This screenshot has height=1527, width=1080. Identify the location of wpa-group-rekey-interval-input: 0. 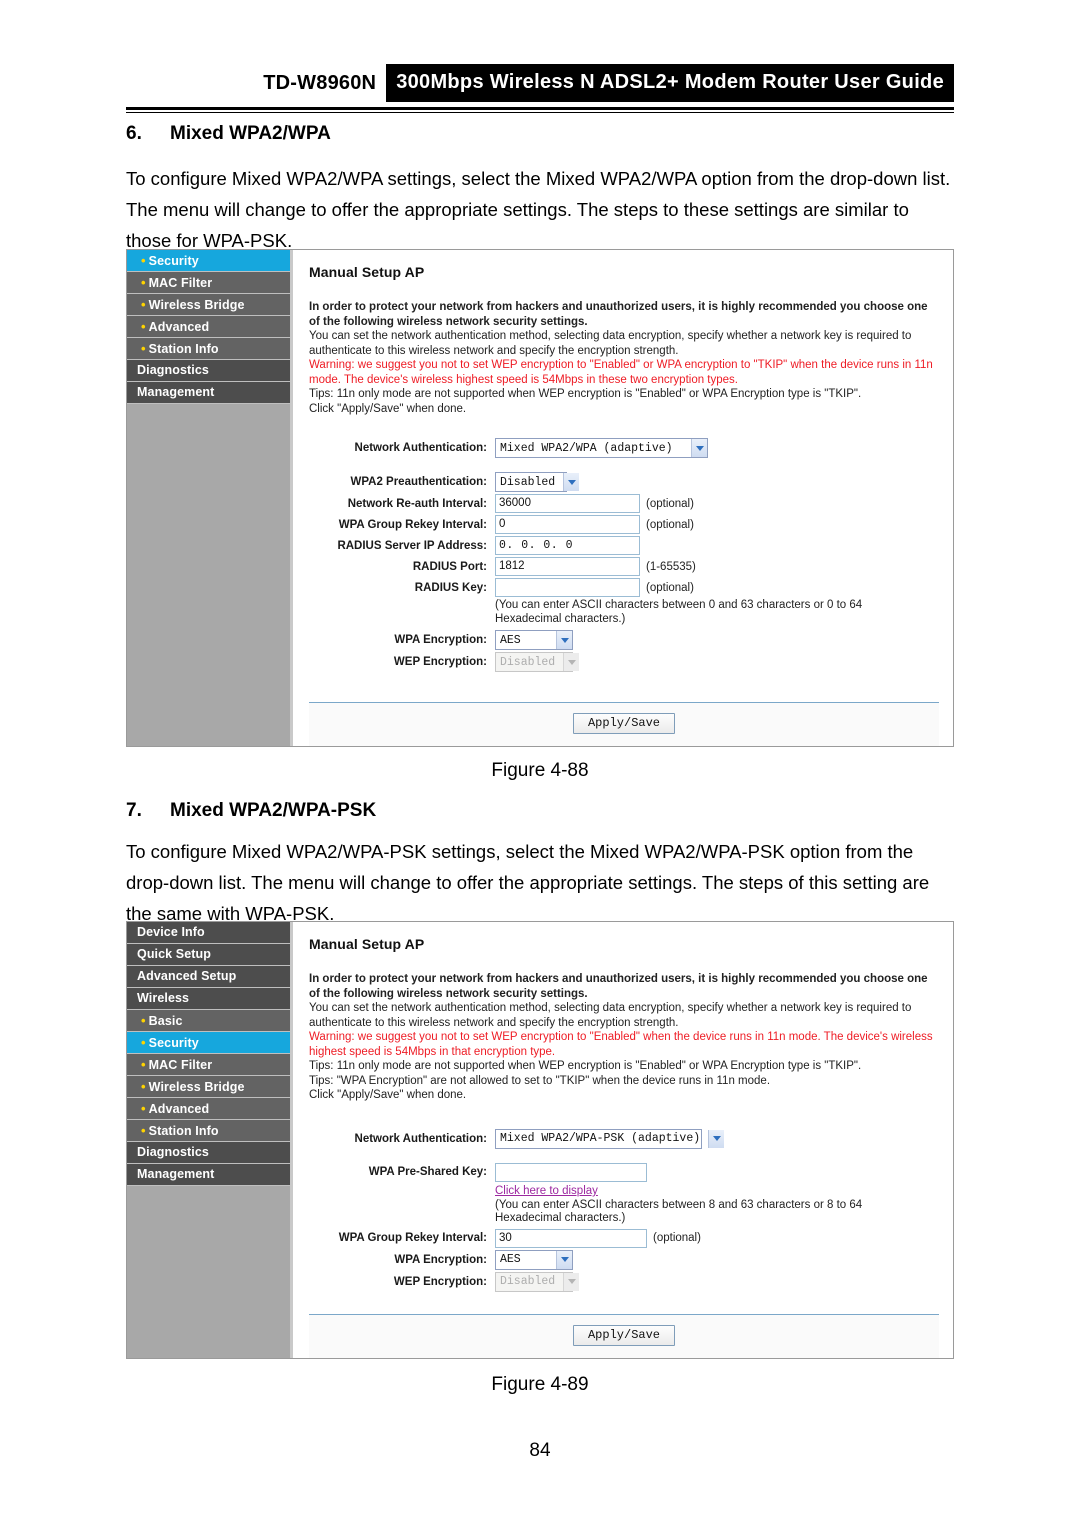
(567, 524).